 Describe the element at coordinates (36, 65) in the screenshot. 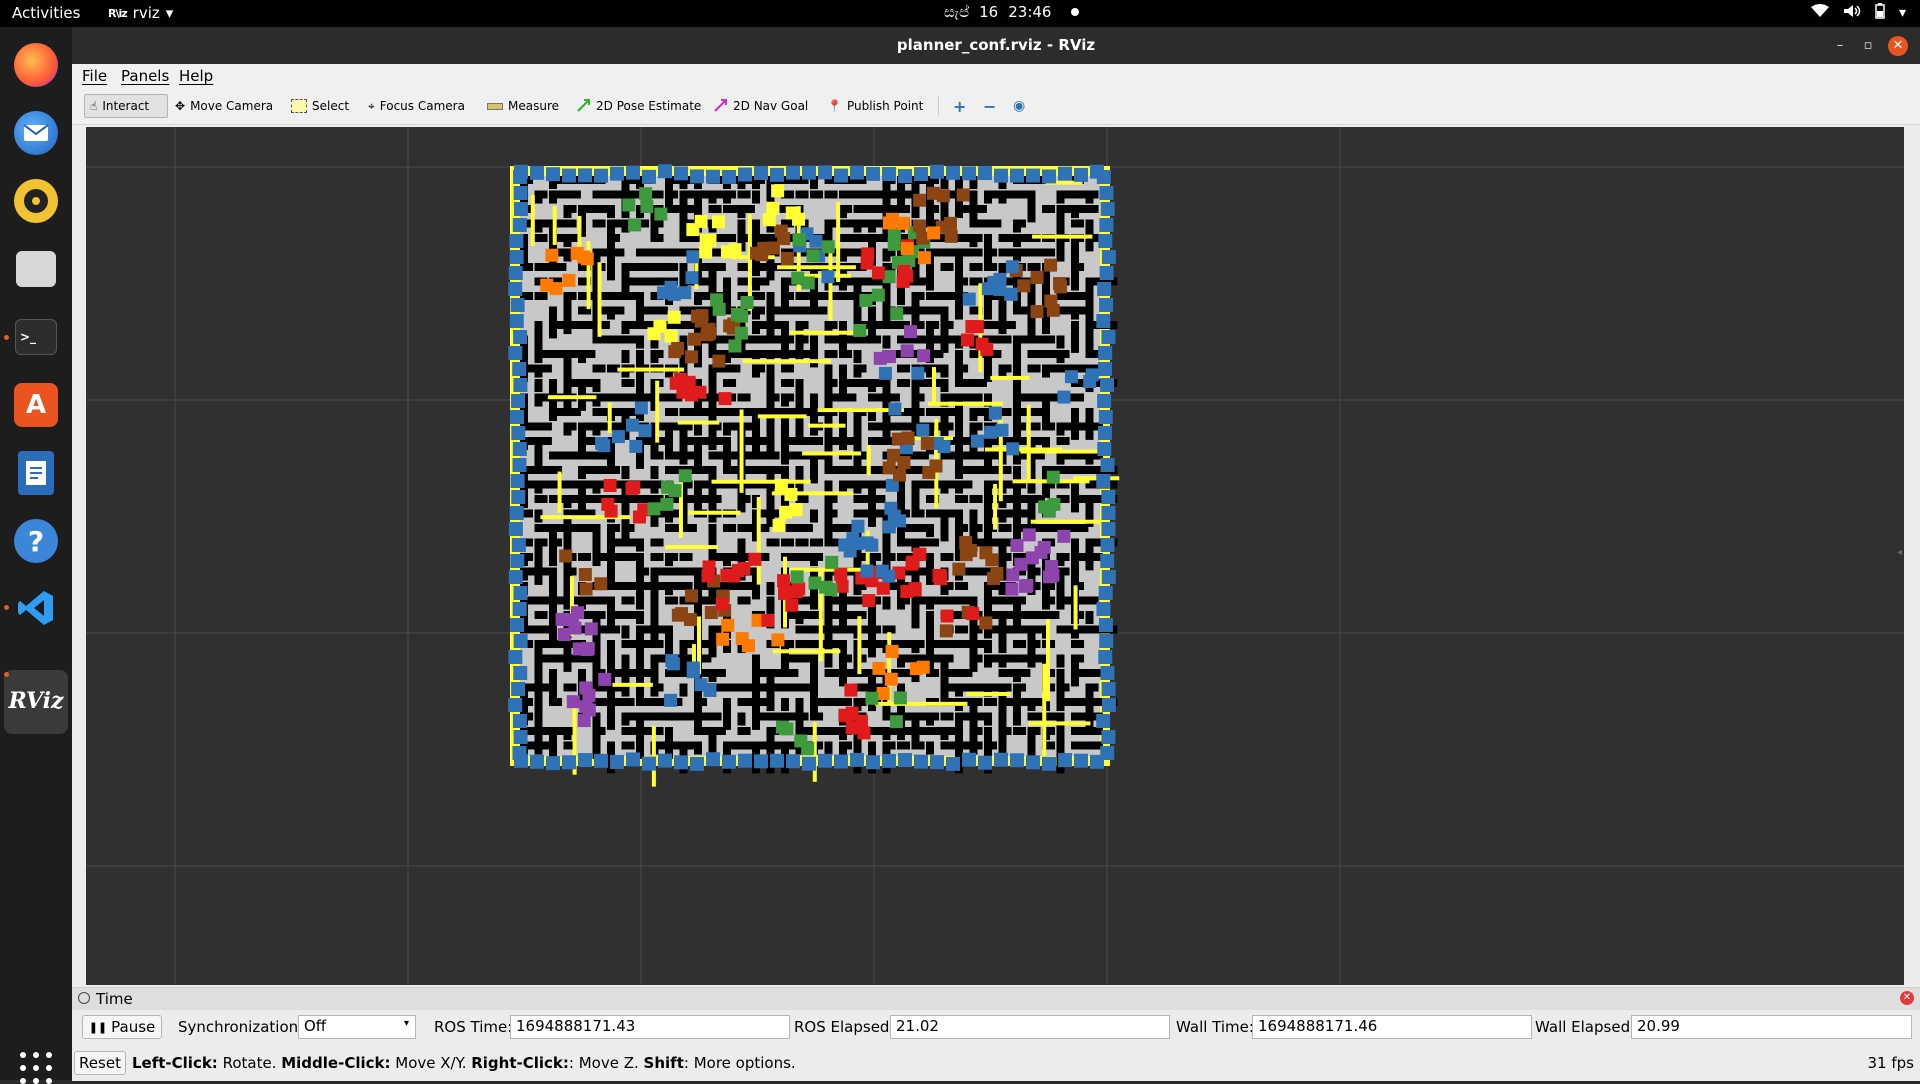

I see `dock-item-firefox` at that location.